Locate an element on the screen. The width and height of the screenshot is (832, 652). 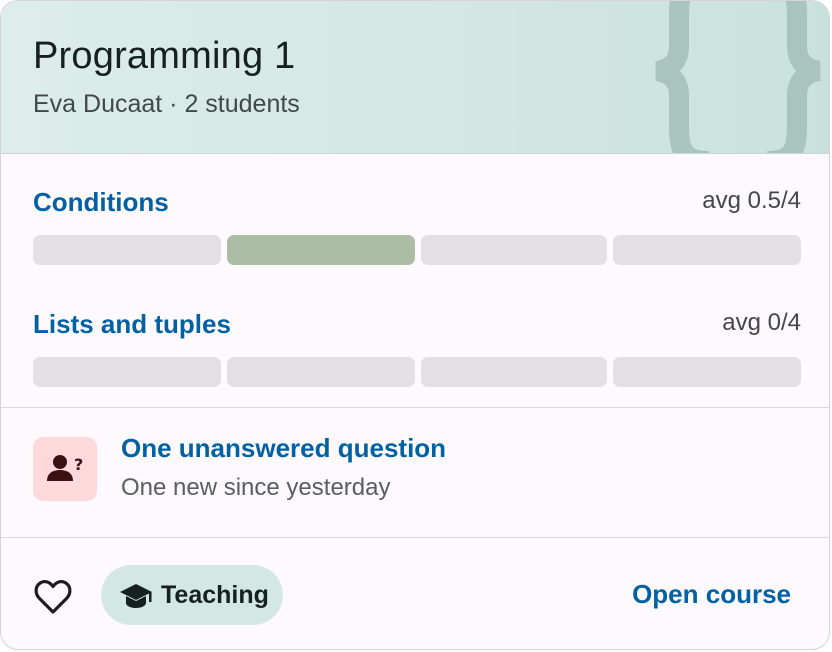
topic-average: avg 0/4 is located at coordinates (761, 322).